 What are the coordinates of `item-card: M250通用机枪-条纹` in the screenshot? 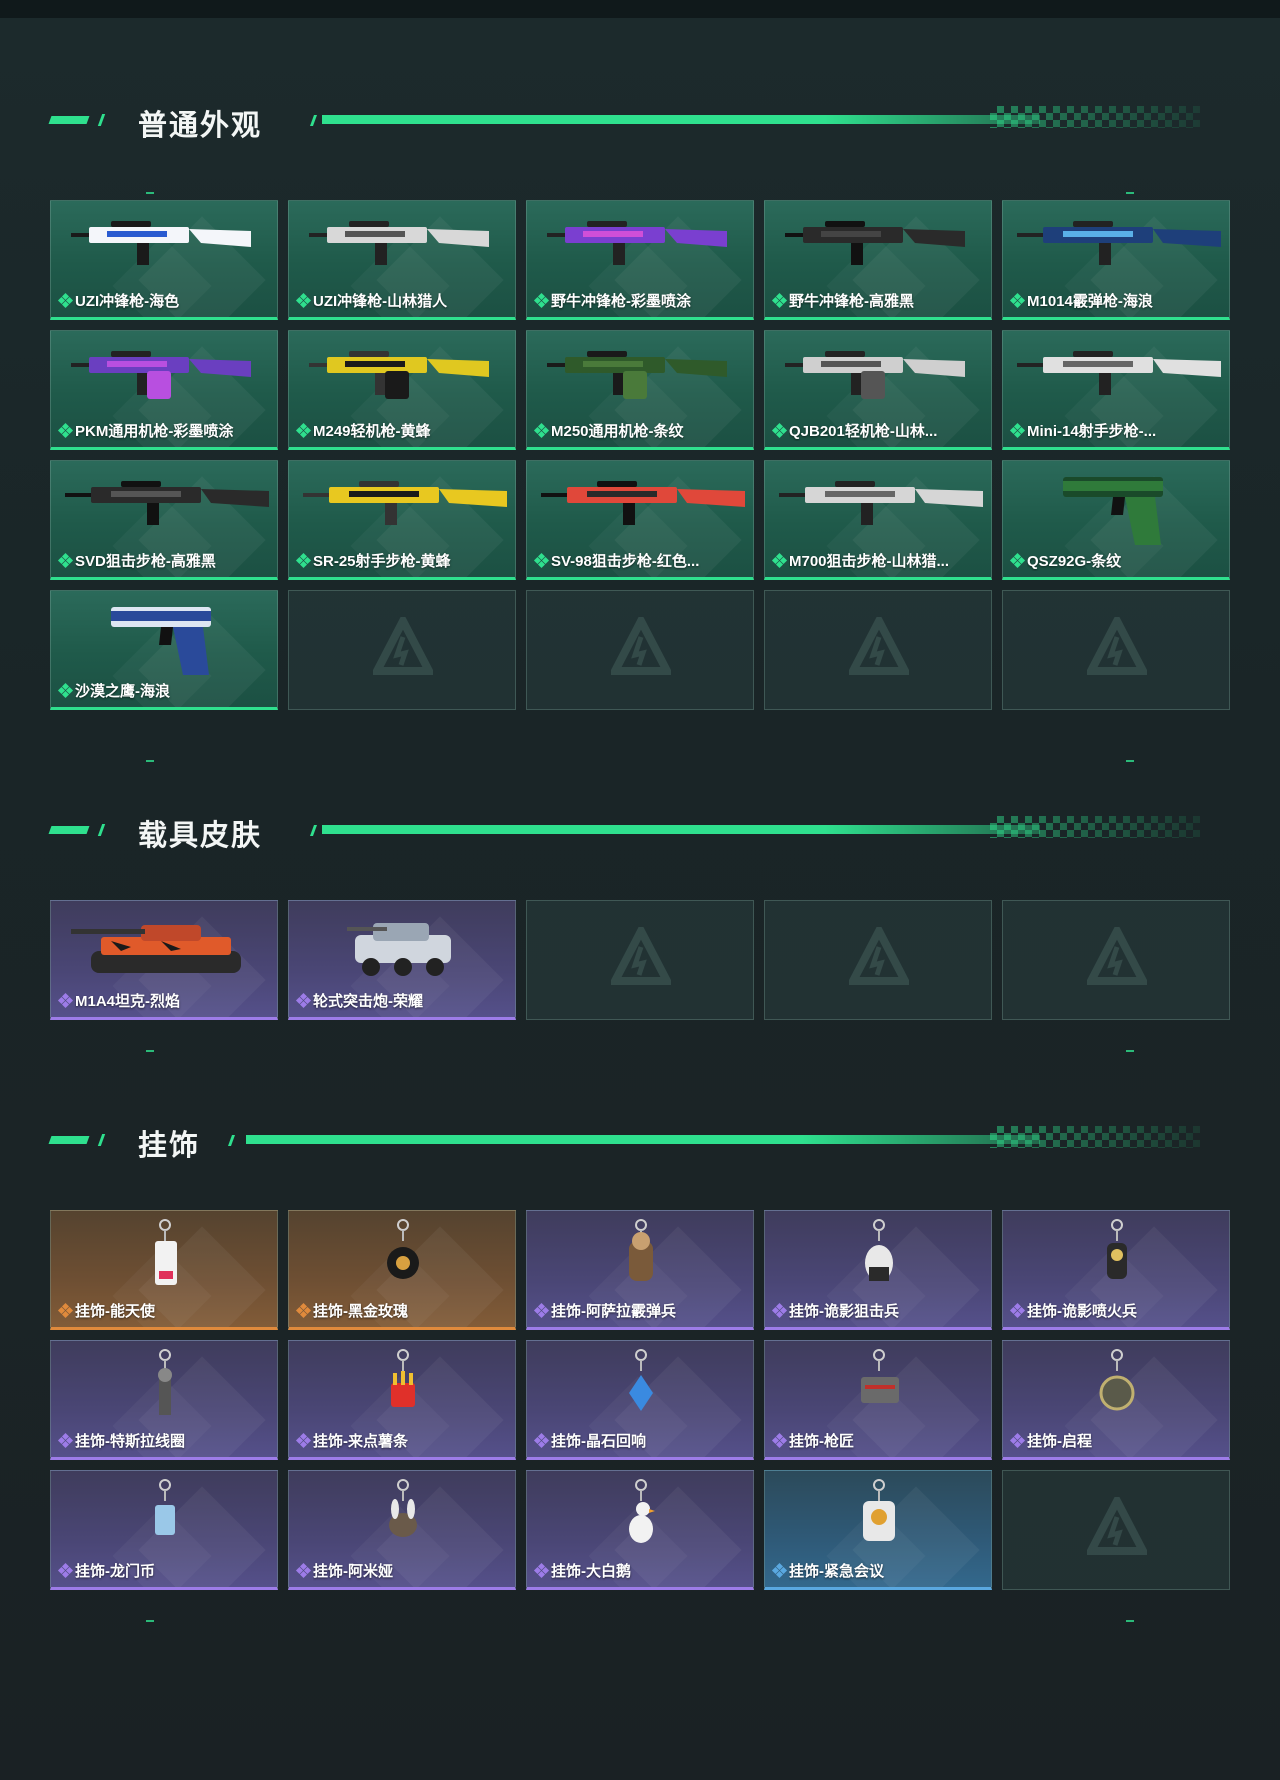 It's located at (640, 390).